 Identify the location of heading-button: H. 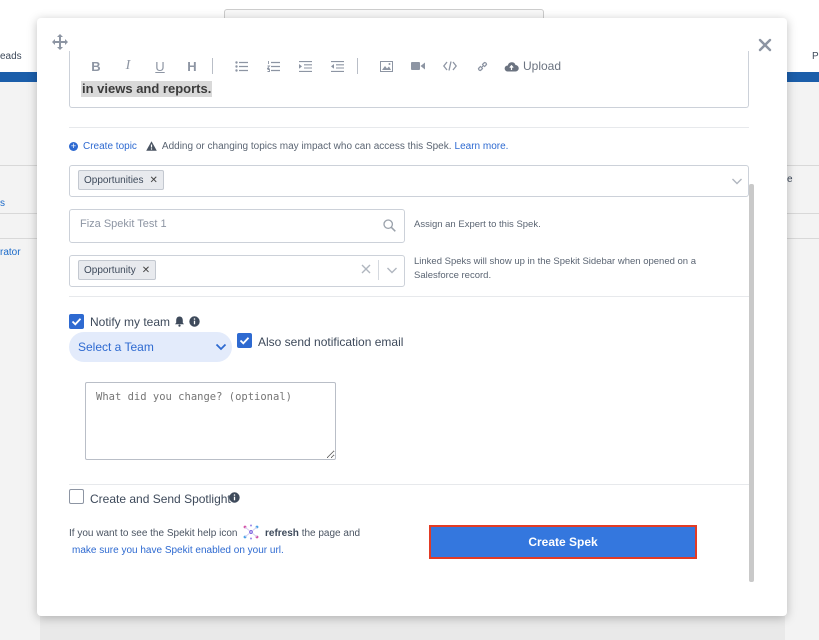
(192, 66).